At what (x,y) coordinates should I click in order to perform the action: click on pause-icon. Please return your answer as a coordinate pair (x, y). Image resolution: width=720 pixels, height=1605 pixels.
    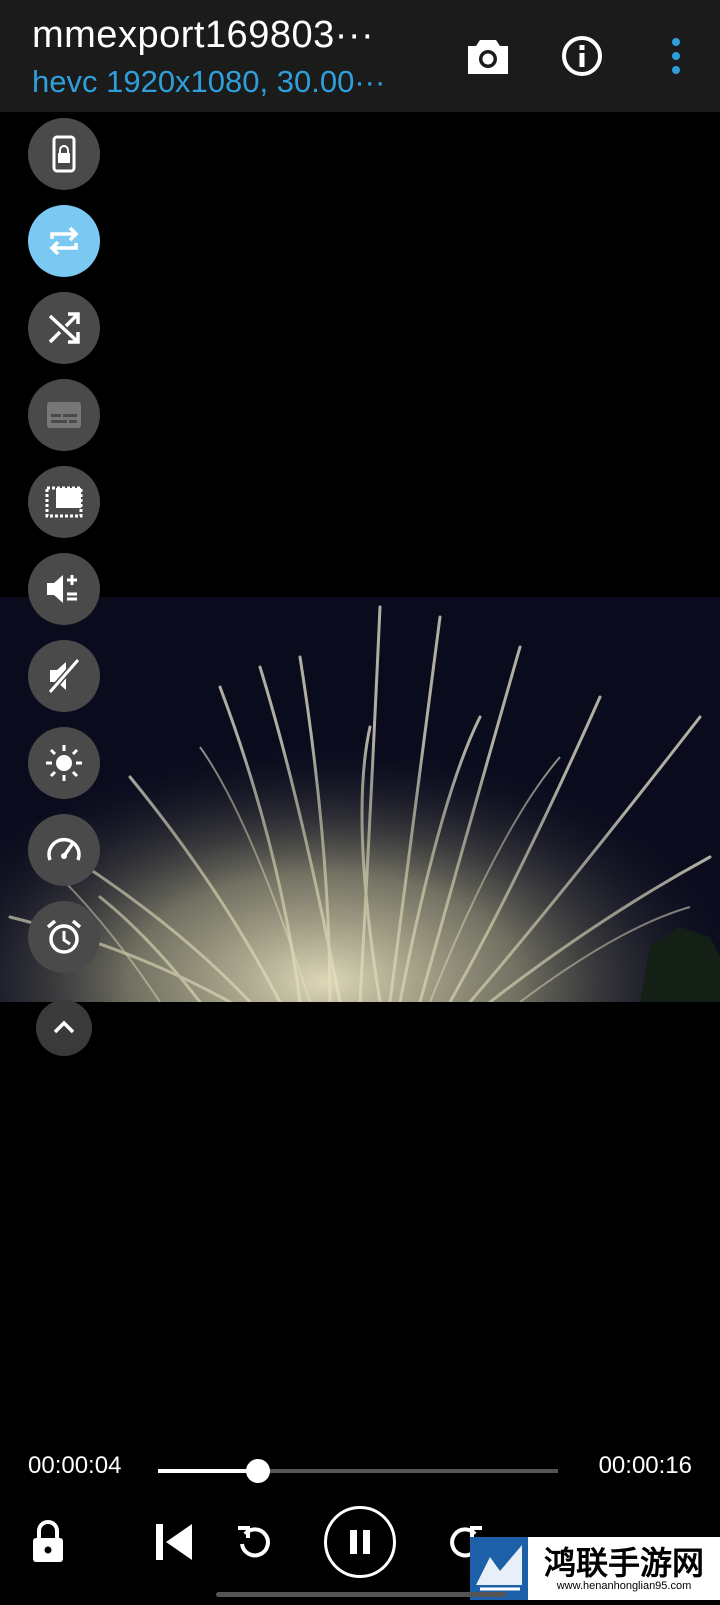
    Looking at the image, I should click on (360, 1542).